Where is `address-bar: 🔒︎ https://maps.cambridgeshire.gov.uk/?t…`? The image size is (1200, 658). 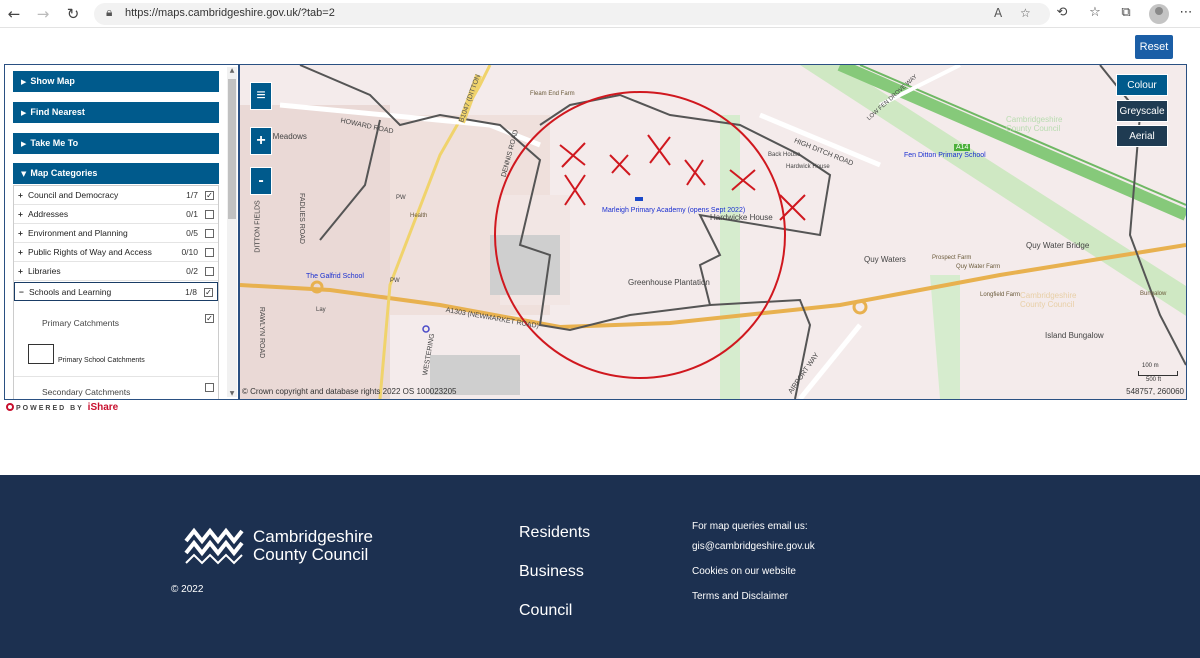
address-bar: 🔒︎ https://maps.cambridgeshire.gov.uk/?t… is located at coordinates (572, 14).